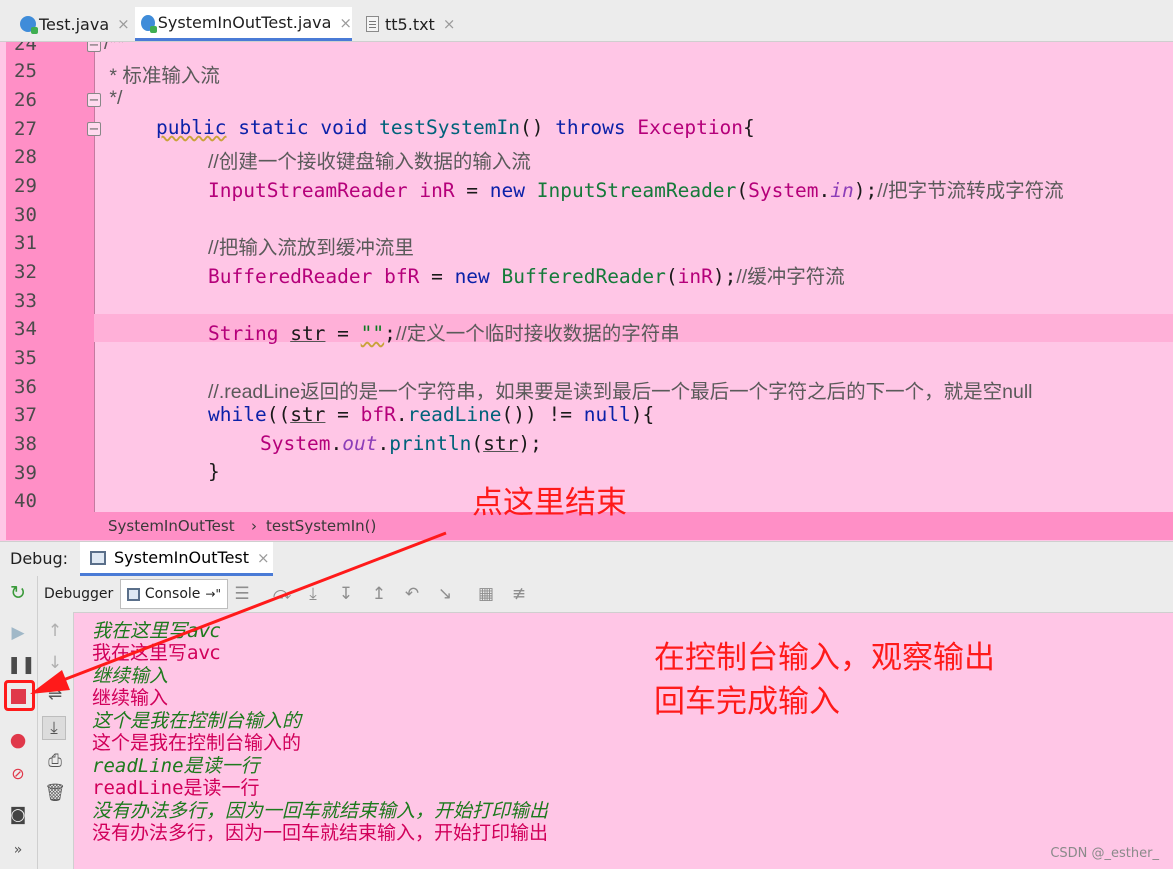  What do you see at coordinates (238, 612) in the screenshot?
I see `annotation-arrow` at bounding box center [238, 612].